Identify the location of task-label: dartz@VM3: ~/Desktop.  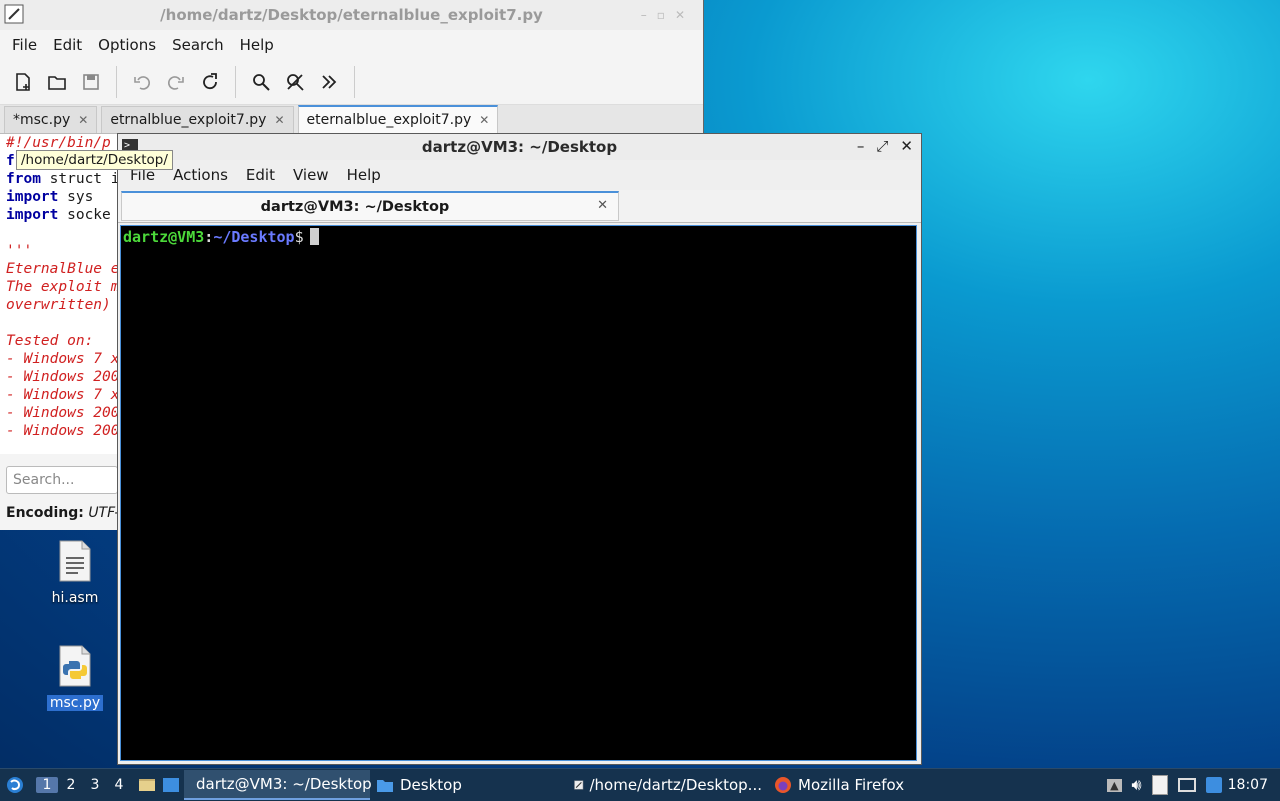
(284, 784).